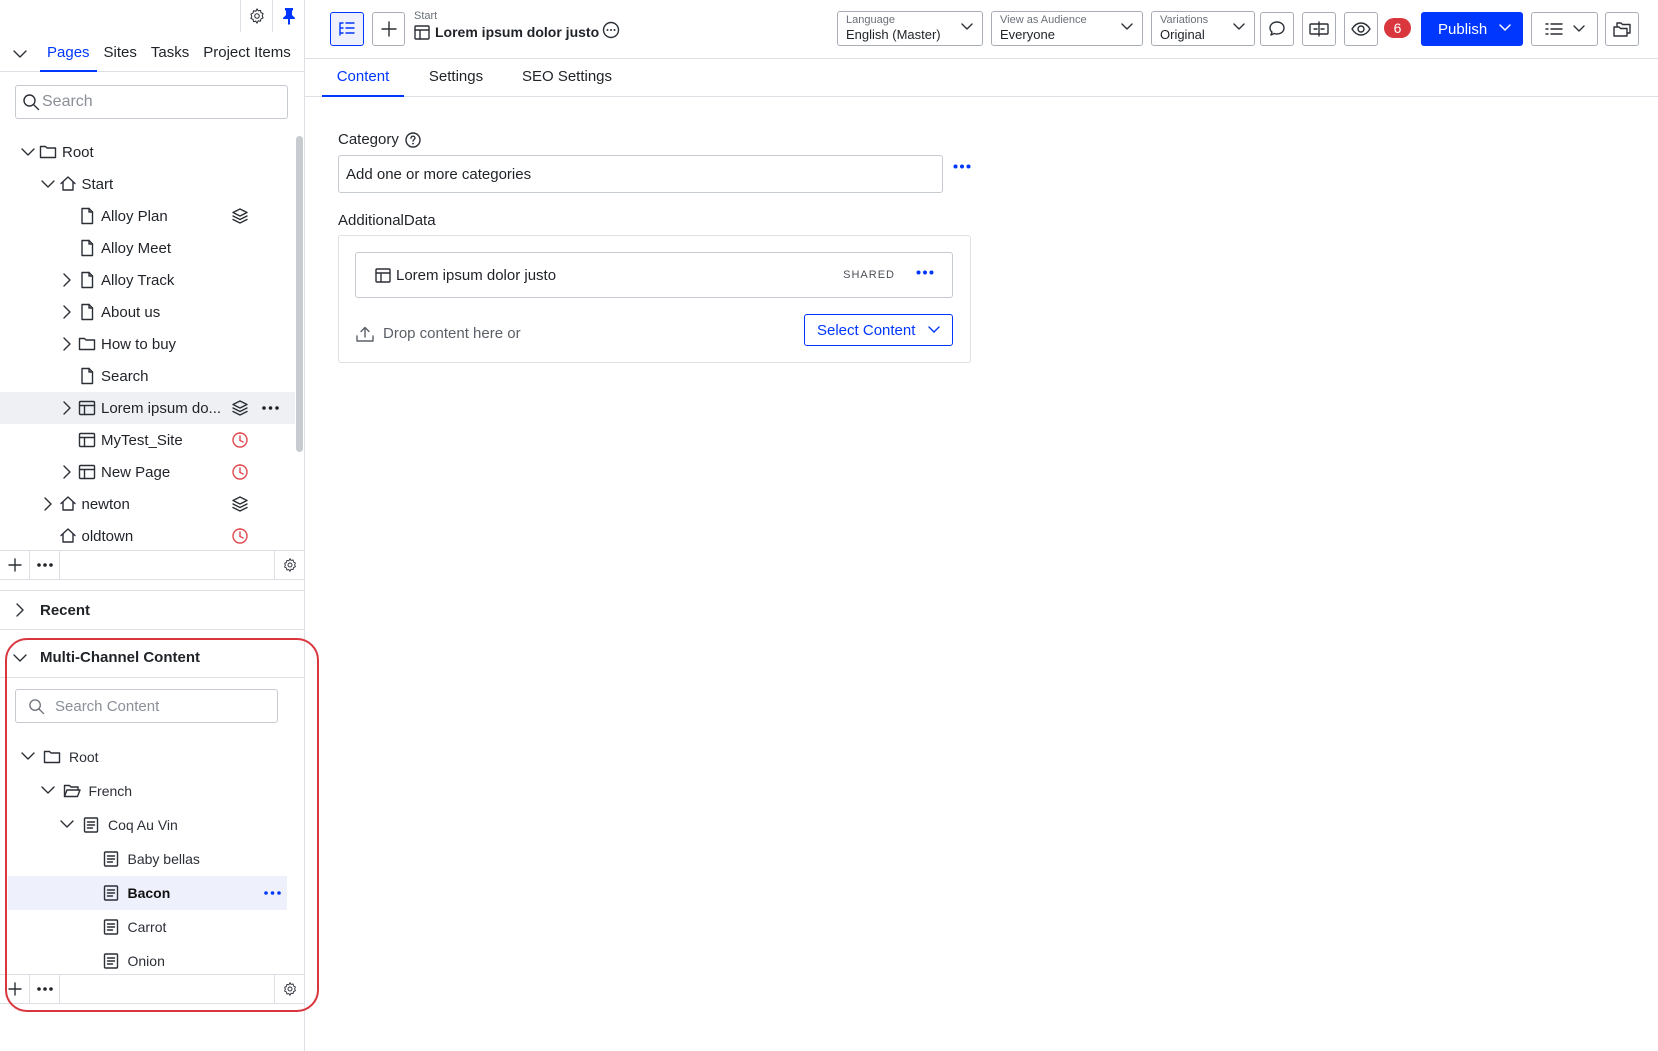  What do you see at coordinates (878, 330) in the screenshot?
I see `select-content-button: Select Content` at bounding box center [878, 330].